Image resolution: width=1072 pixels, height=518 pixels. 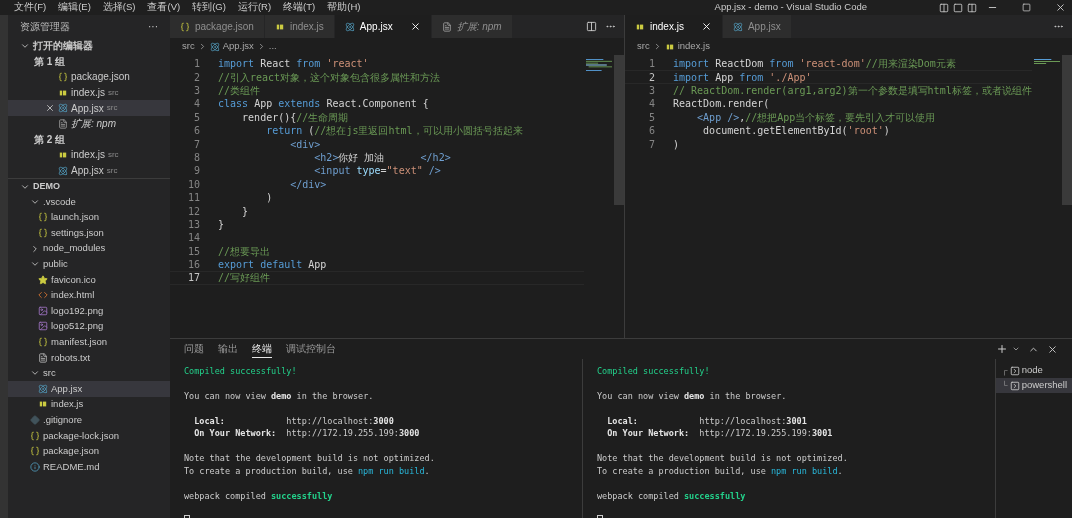 What do you see at coordinates (196, 77) in the screenshot?
I see `line-number: 2` at bounding box center [196, 77].